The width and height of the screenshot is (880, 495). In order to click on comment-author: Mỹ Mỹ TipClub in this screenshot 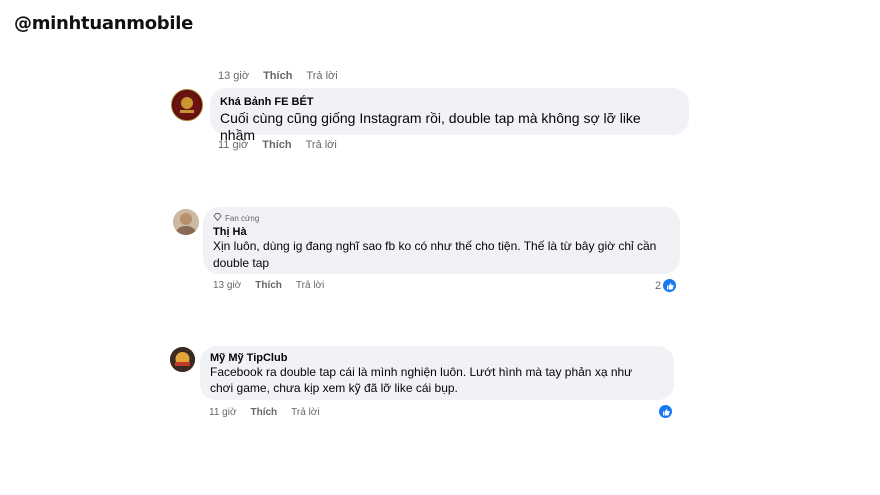, I will do `click(437, 358)`.